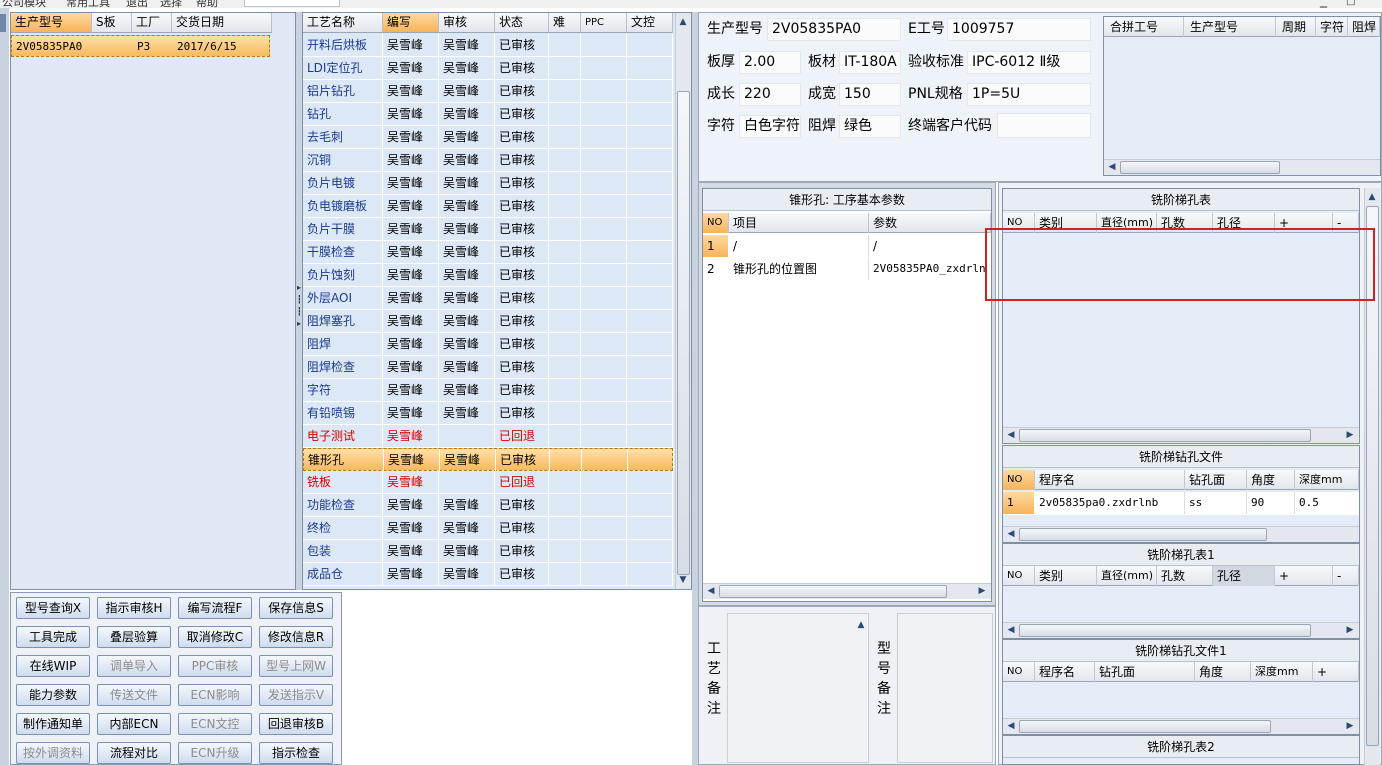  What do you see at coordinates (1029, 94) in the screenshot?
I see `pnl-value: 1P=5U` at bounding box center [1029, 94].